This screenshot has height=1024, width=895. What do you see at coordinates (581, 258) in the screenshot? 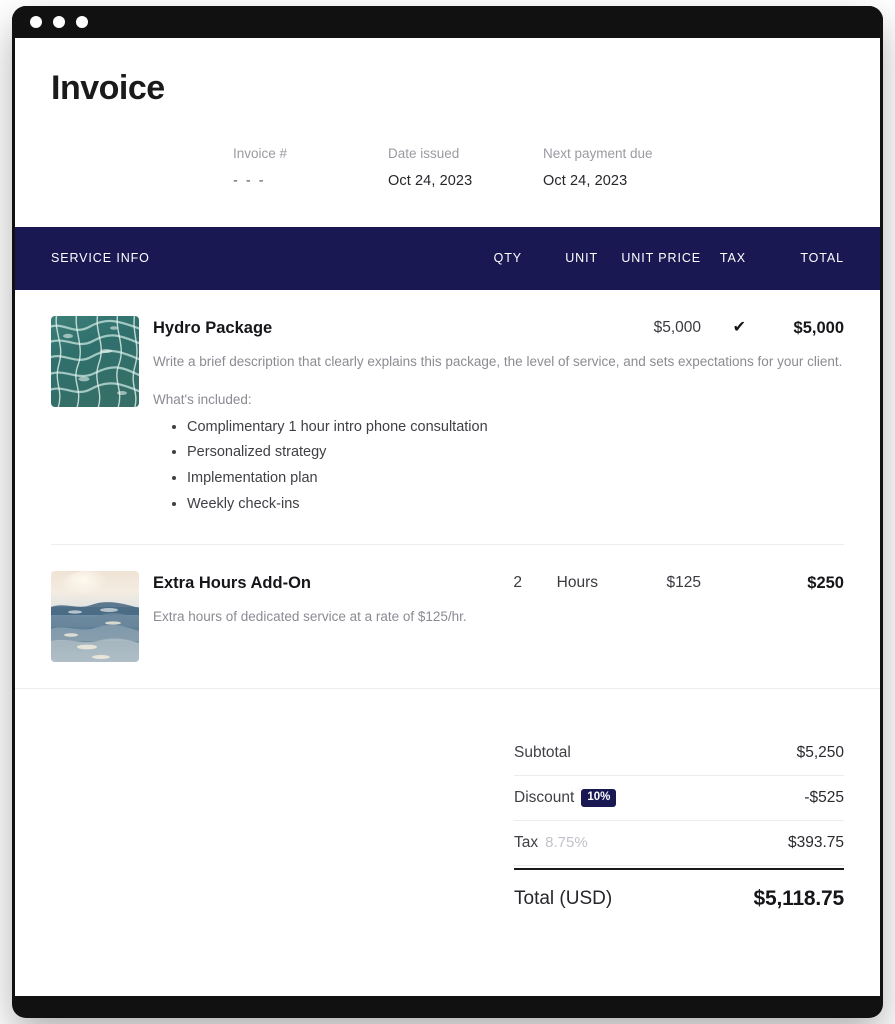
I see `column-header-unit: UNIT` at bounding box center [581, 258].